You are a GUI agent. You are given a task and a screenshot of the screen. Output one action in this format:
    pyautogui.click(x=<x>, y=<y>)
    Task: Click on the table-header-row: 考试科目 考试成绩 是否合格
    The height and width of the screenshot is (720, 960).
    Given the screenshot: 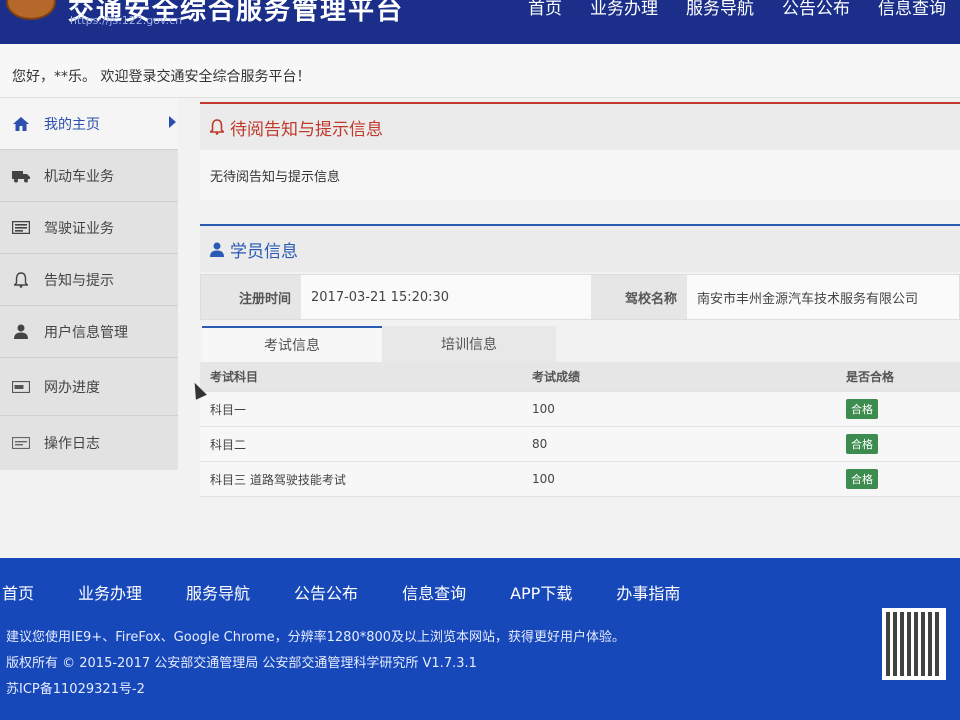 What is the action you would take?
    pyautogui.click(x=580, y=377)
    